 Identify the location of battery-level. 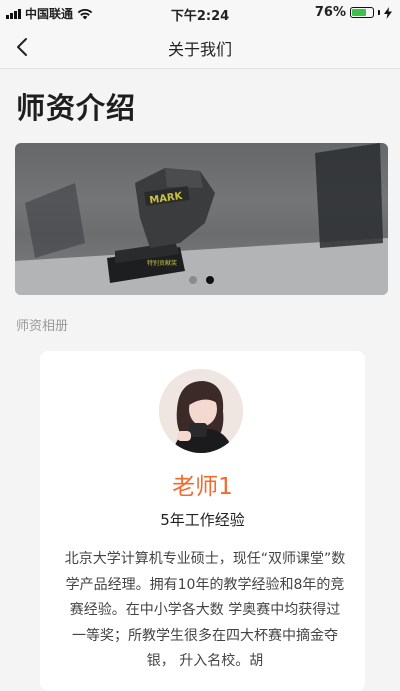
(359, 12).